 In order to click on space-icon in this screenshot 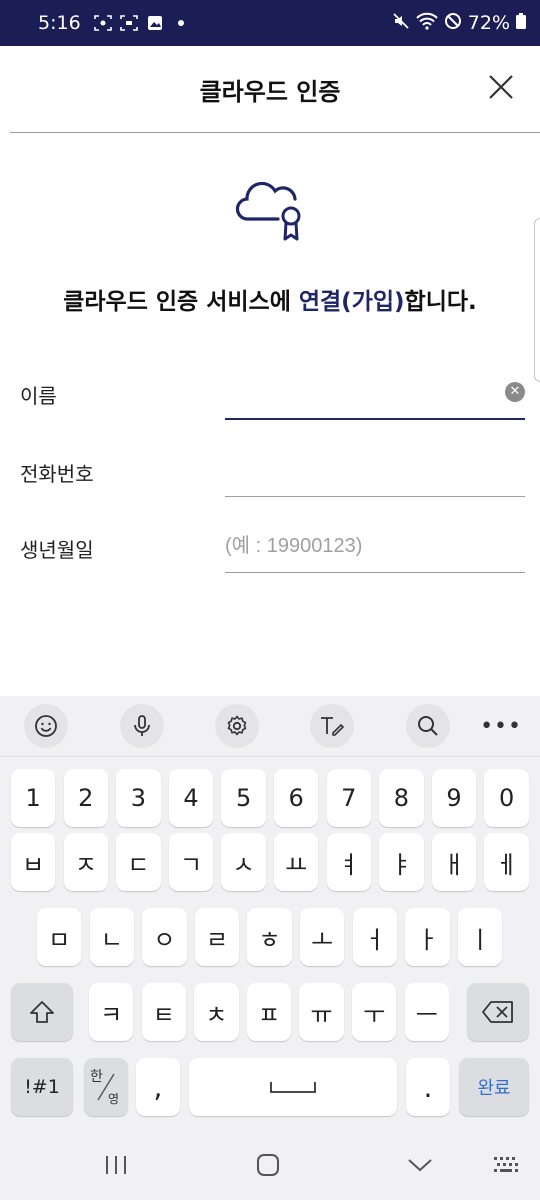, I will do `click(293, 1087)`.